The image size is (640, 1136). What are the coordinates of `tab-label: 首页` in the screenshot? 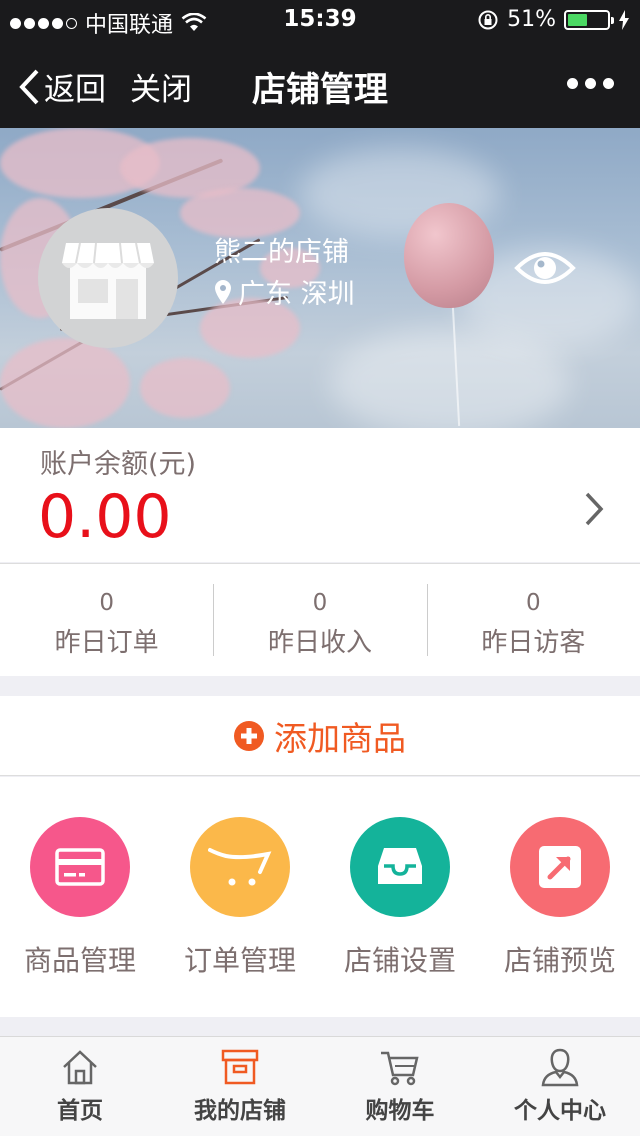 It's located at (80, 1111).